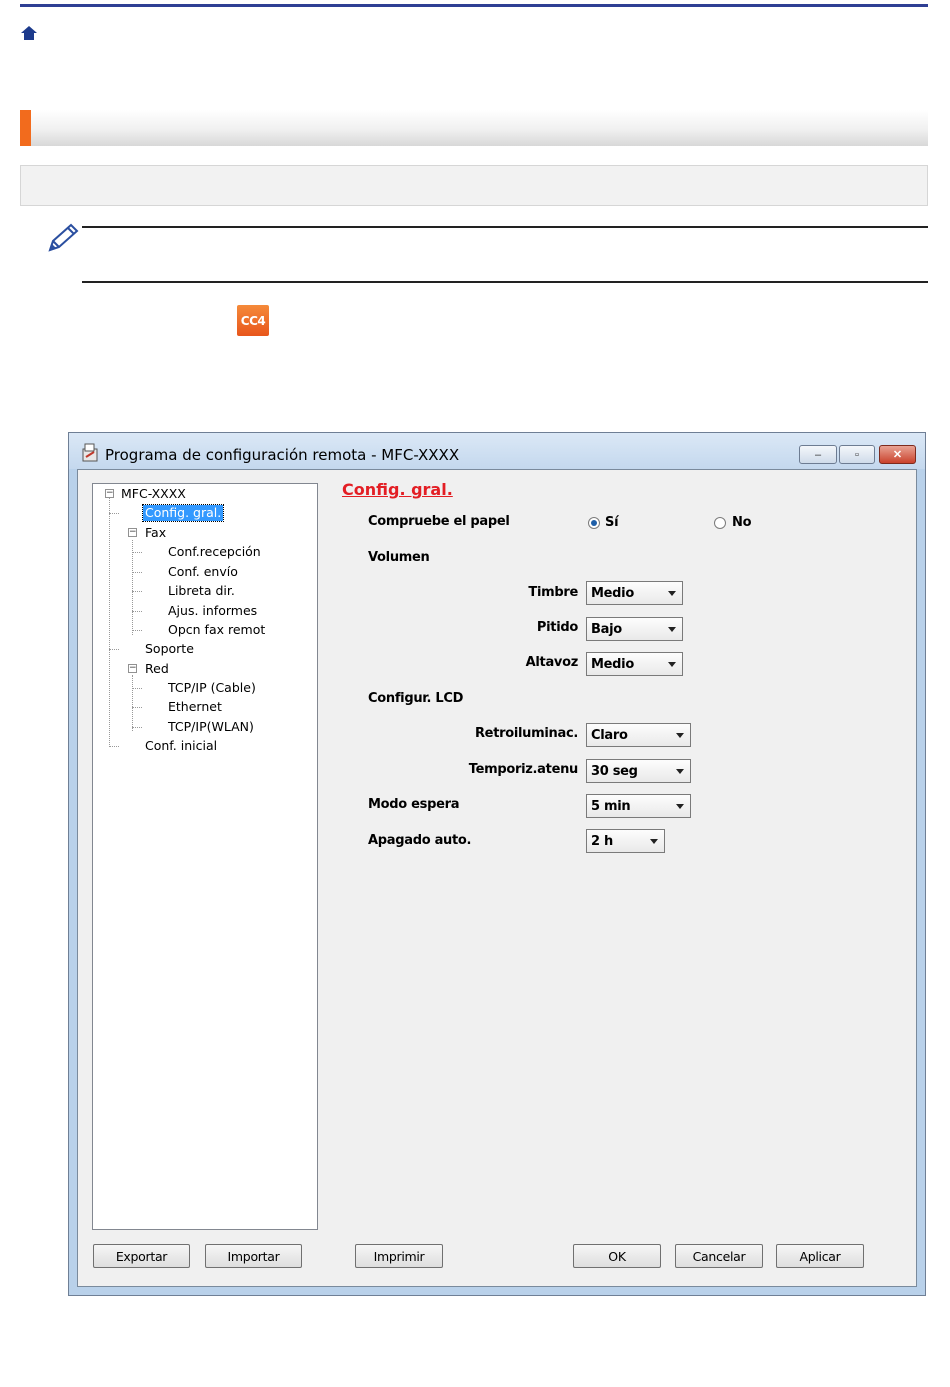 The height and width of the screenshot is (1387, 950). I want to click on top-rule, so click(474, 5).